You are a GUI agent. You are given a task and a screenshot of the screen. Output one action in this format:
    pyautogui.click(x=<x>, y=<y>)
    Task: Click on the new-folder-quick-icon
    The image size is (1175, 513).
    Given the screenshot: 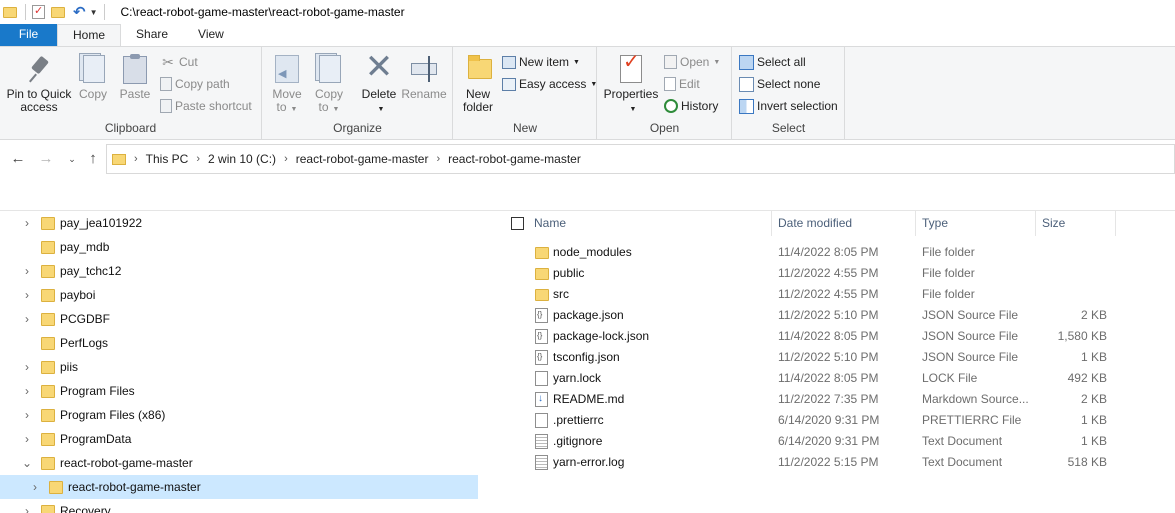 What is the action you would take?
    pyautogui.click(x=59, y=12)
    